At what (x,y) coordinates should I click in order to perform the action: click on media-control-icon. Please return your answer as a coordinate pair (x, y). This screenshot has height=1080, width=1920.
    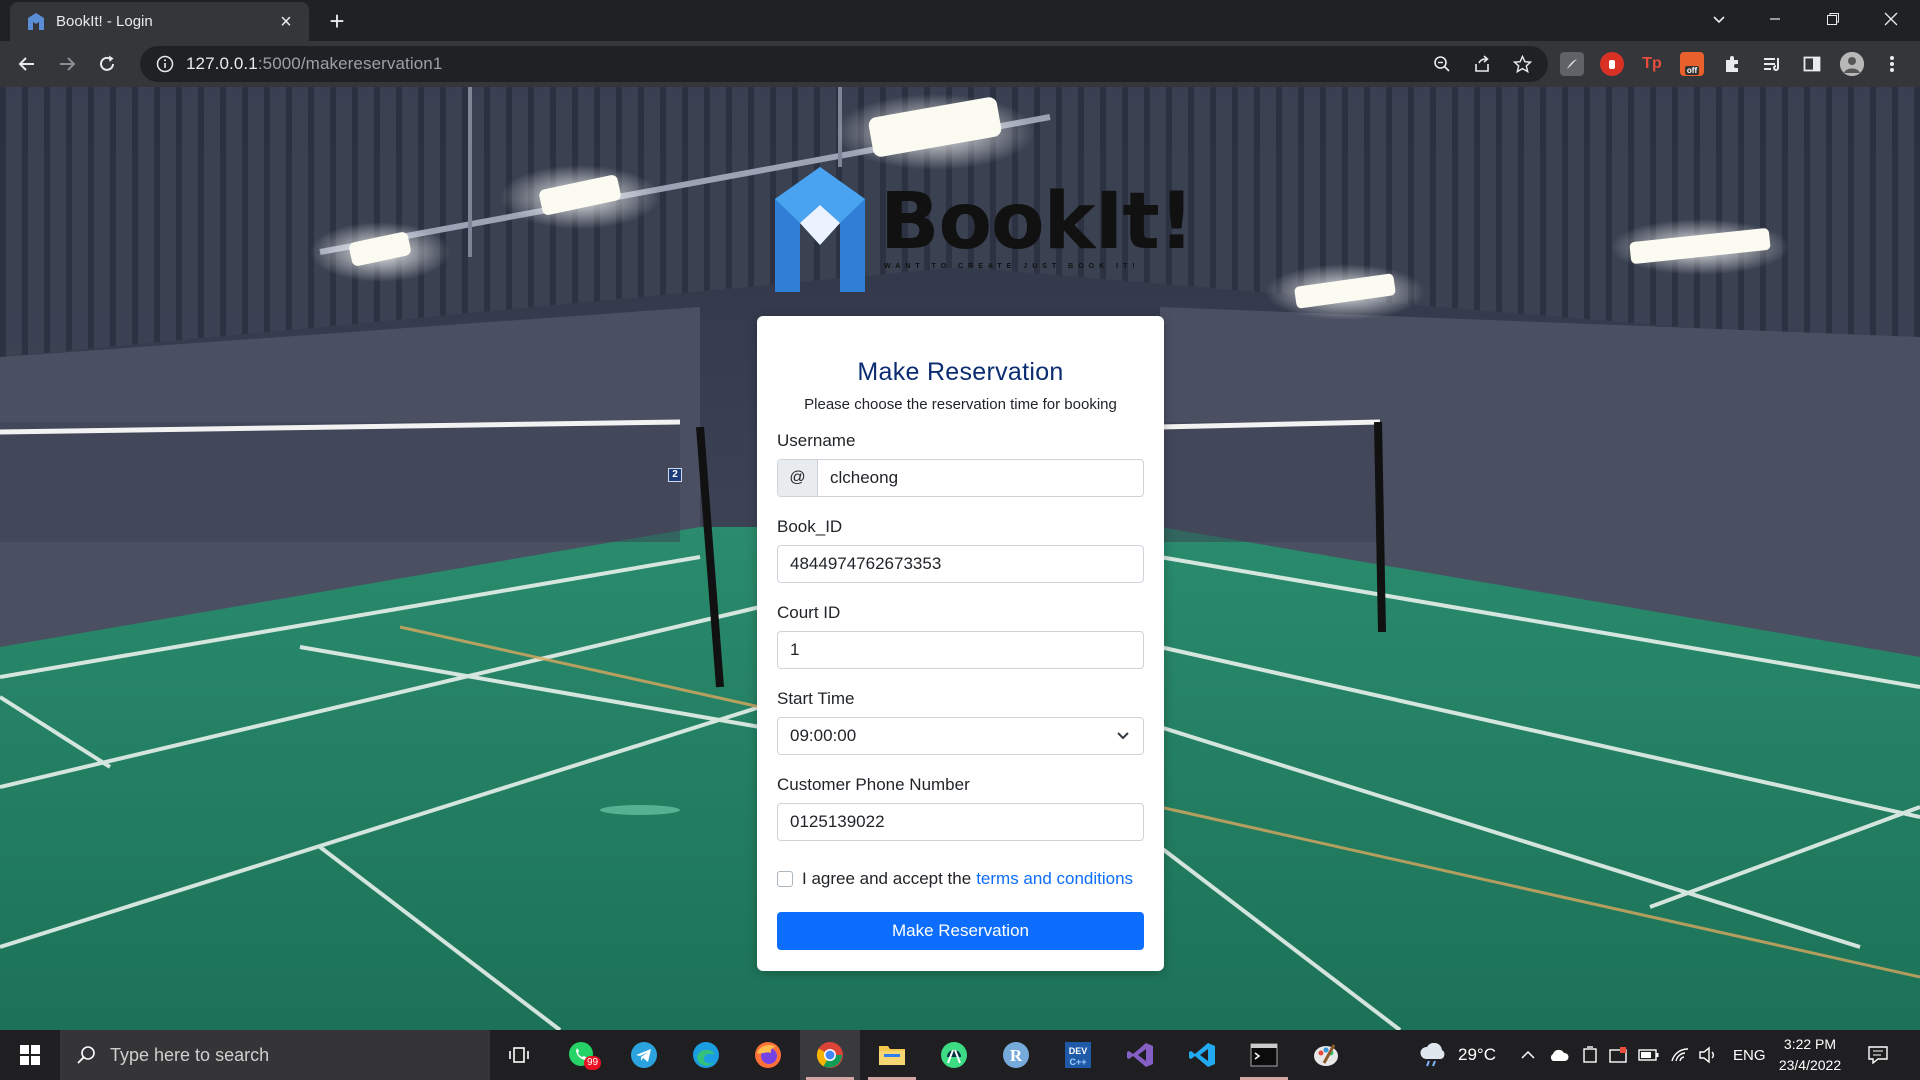
    Looking at the image, I should click on (1772, 64).